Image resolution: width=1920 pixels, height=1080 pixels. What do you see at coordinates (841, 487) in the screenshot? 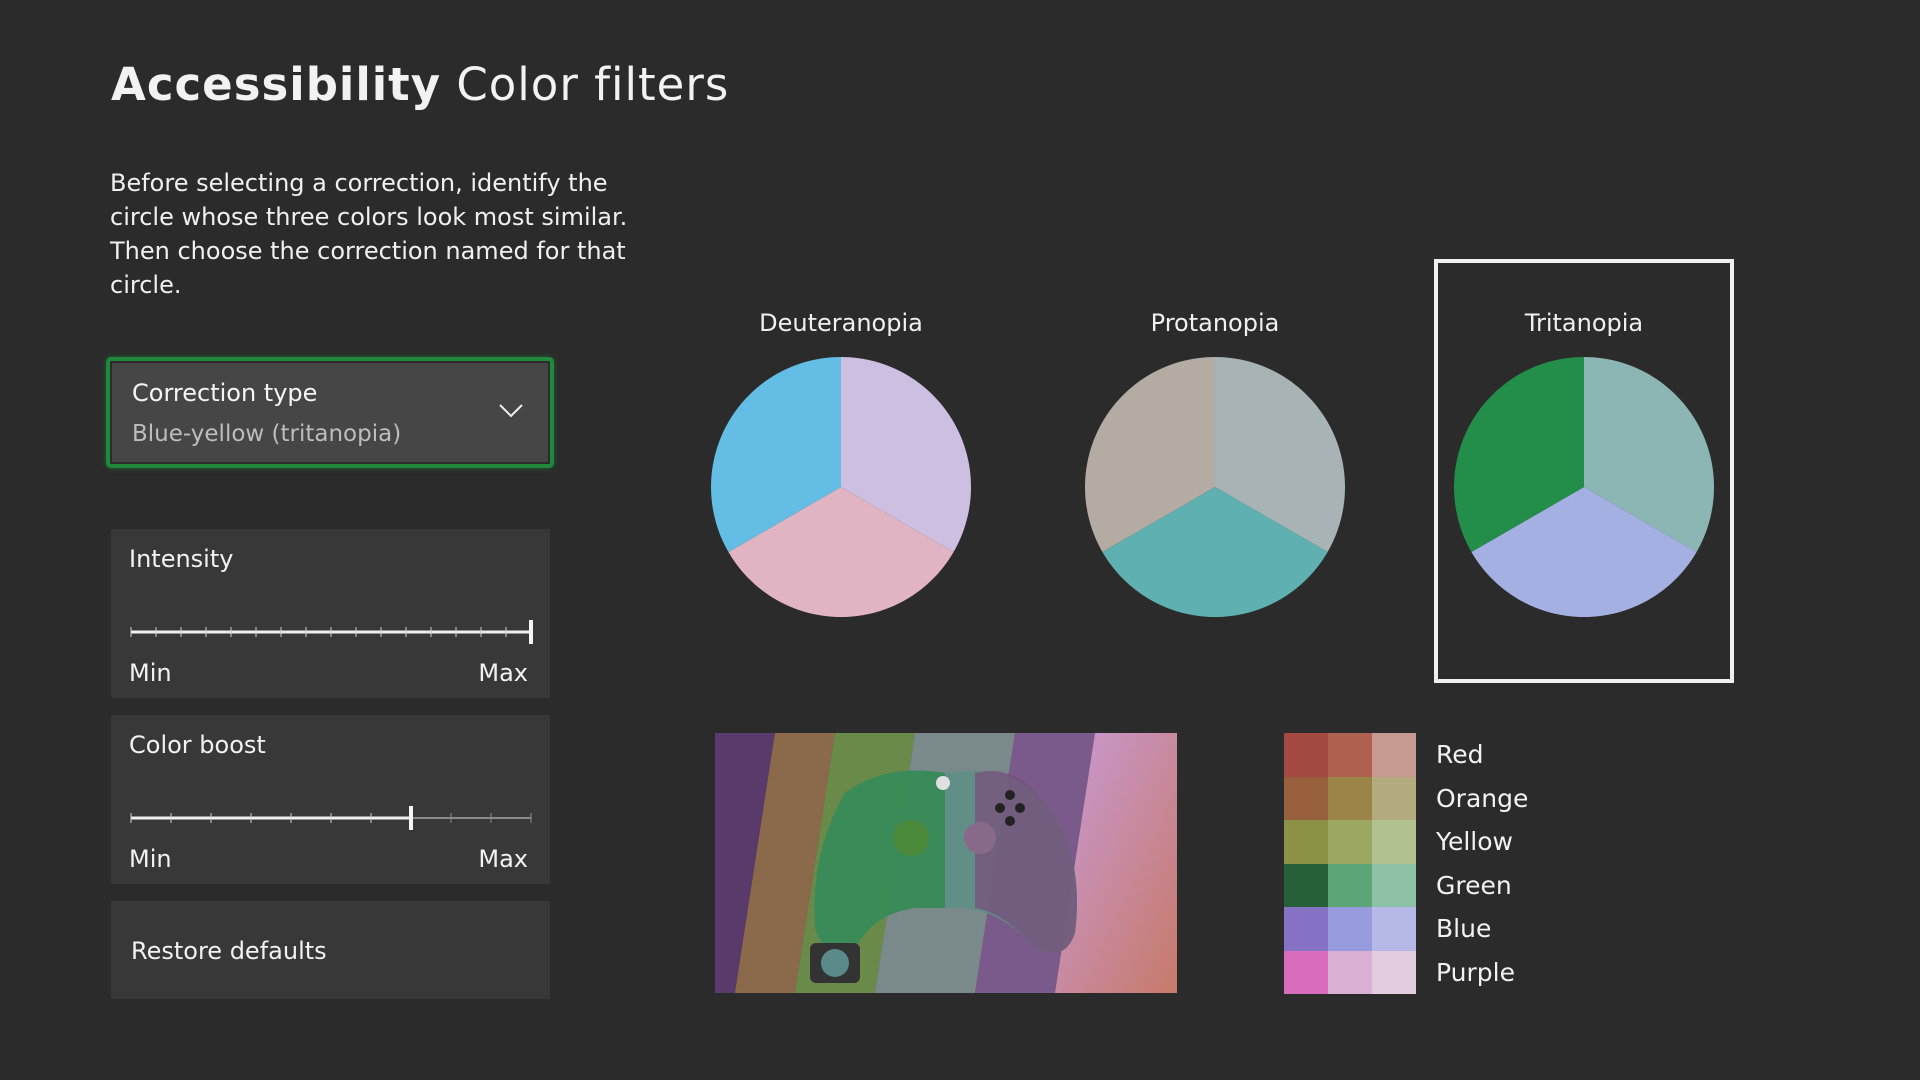
I see `deuteranopia-pie` at bounding box center [841, 487].